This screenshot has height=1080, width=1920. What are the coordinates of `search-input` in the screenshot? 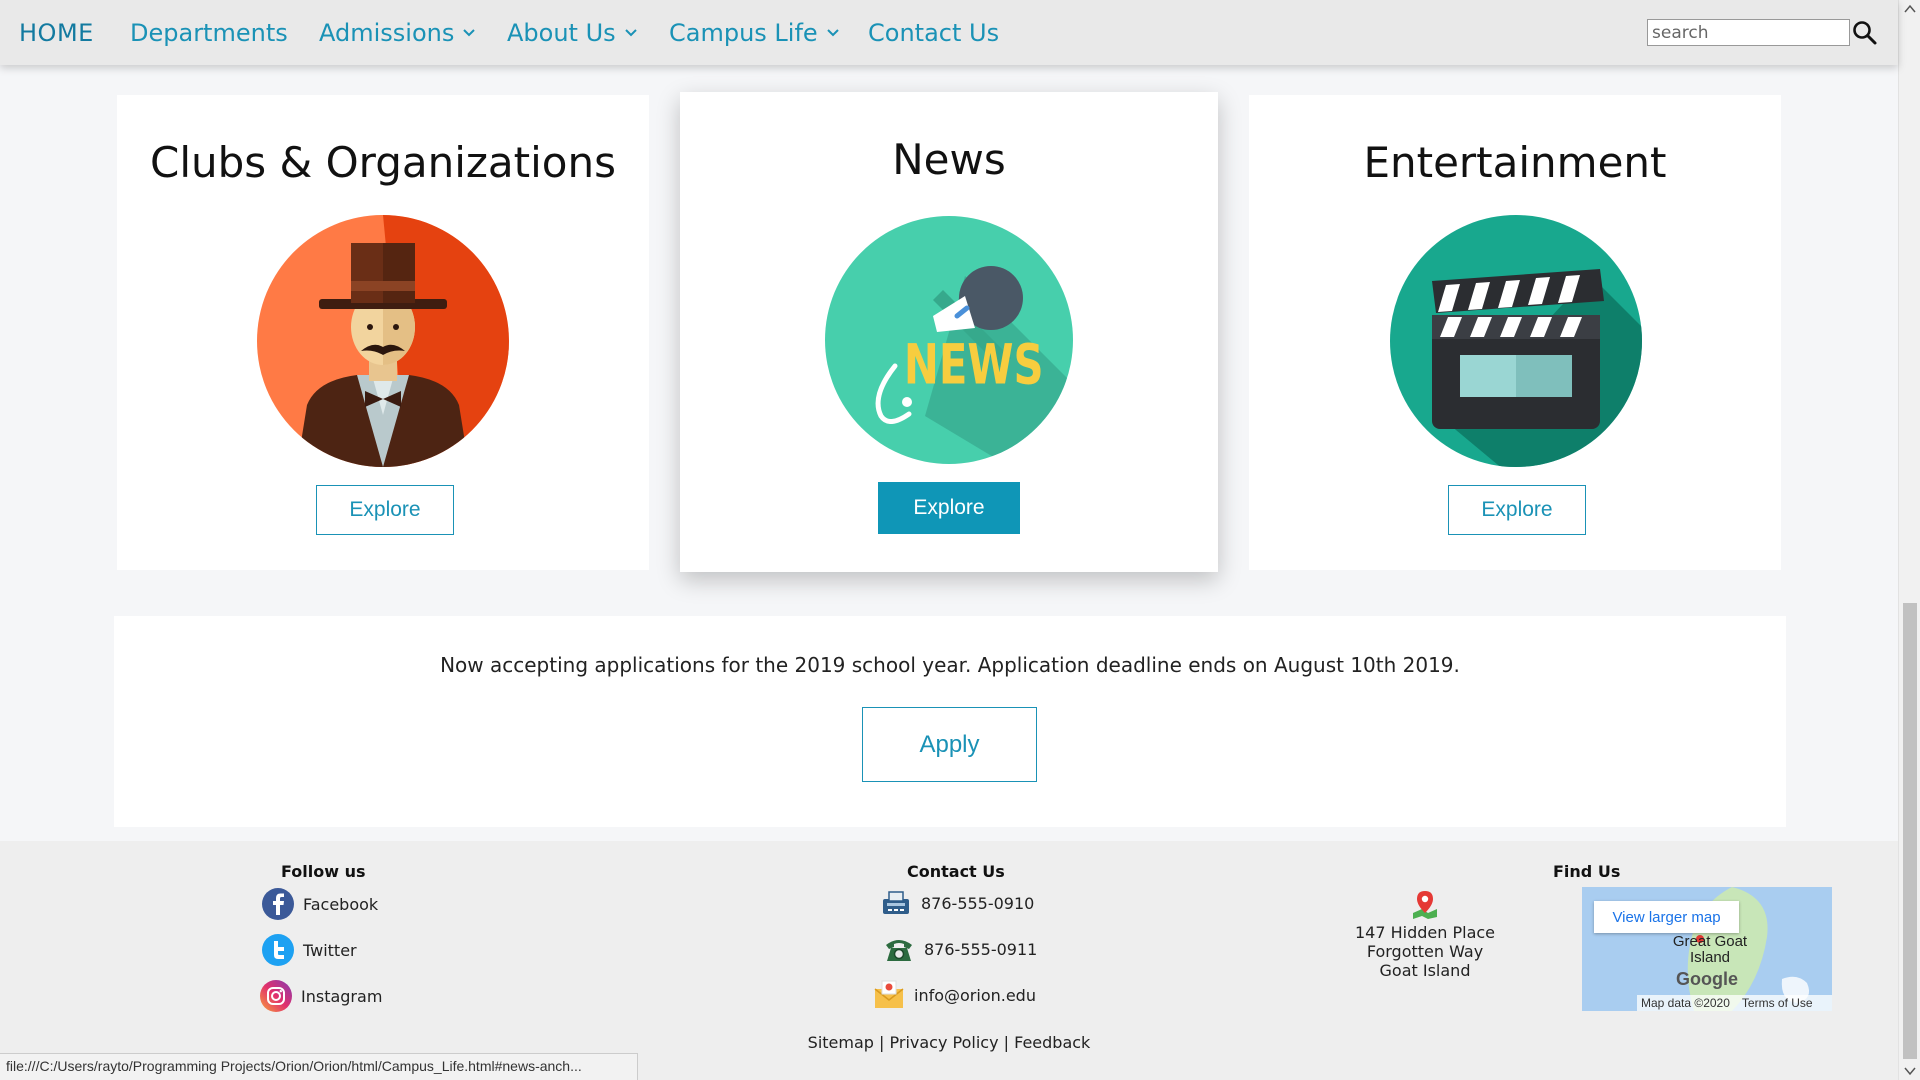 It's located at (1748, 32).